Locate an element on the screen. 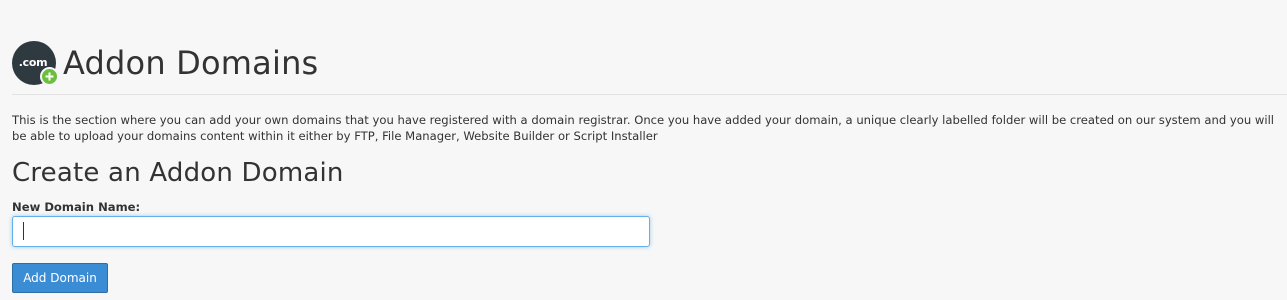 The width and height of the screenshot is (1287, 300). text-caret is located at coordinates (23, 231).